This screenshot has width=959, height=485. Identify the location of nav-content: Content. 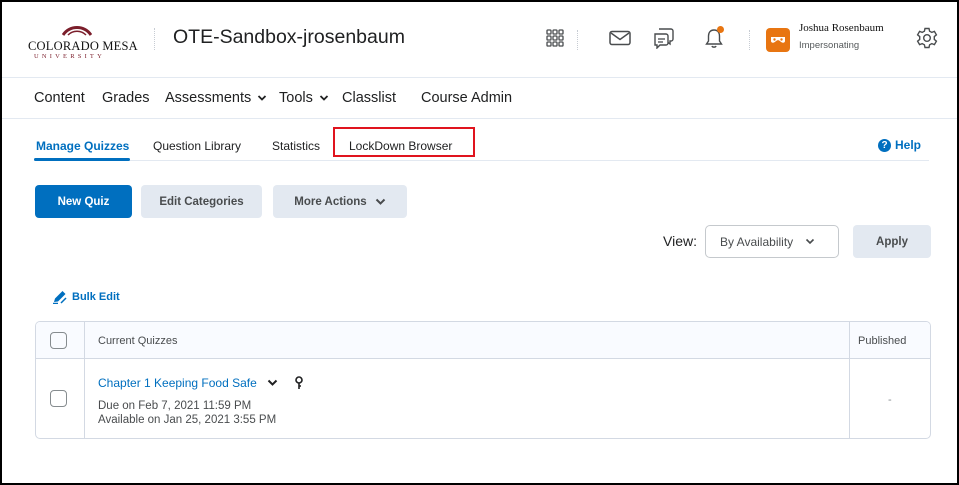
(59, 98).